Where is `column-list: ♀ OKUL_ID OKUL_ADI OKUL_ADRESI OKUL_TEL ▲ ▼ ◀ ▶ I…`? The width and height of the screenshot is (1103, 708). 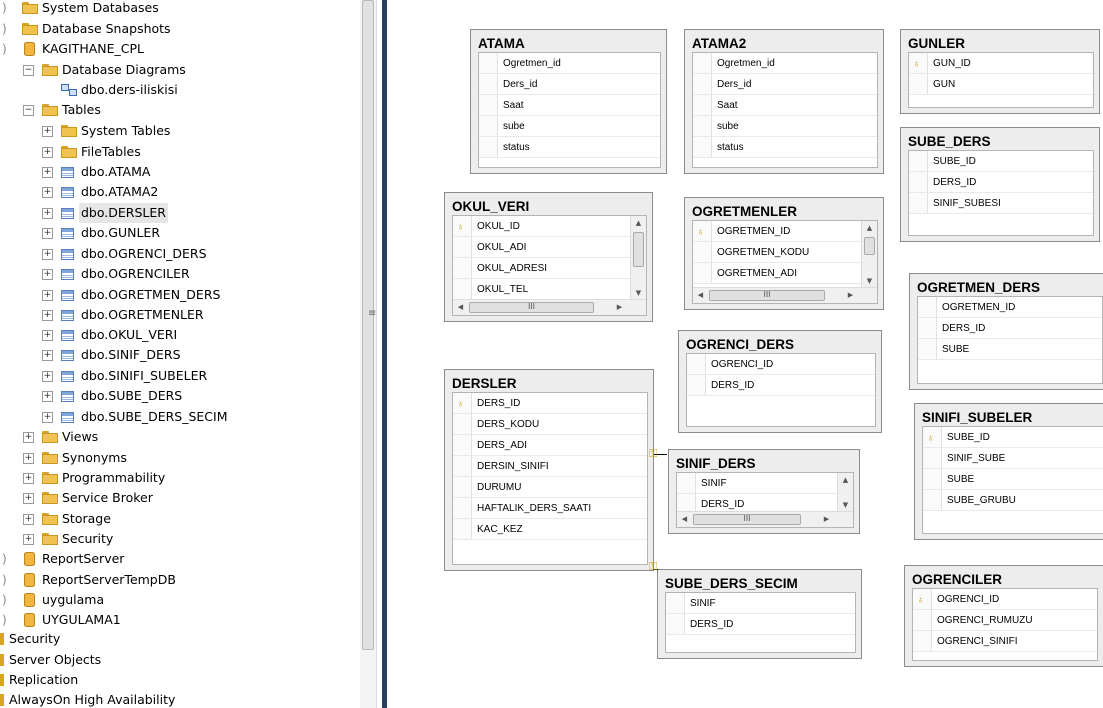
column-list: ♀ OKUL_ID OKUL_ADI OKUL_ADRESI OKUL_TEL ▲ ▼ ◀ ▶ I… is located at coordinates (549, 265).